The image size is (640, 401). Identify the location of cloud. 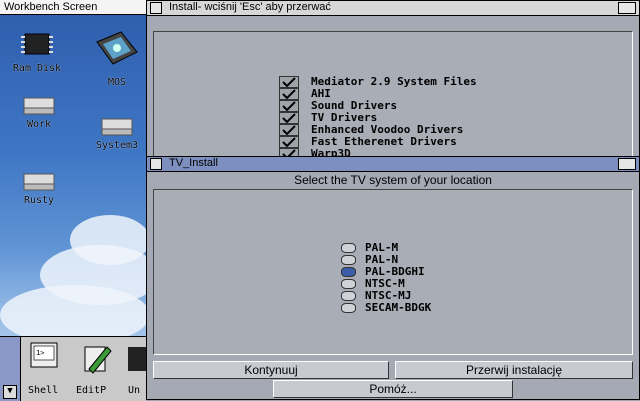
(110, 240).